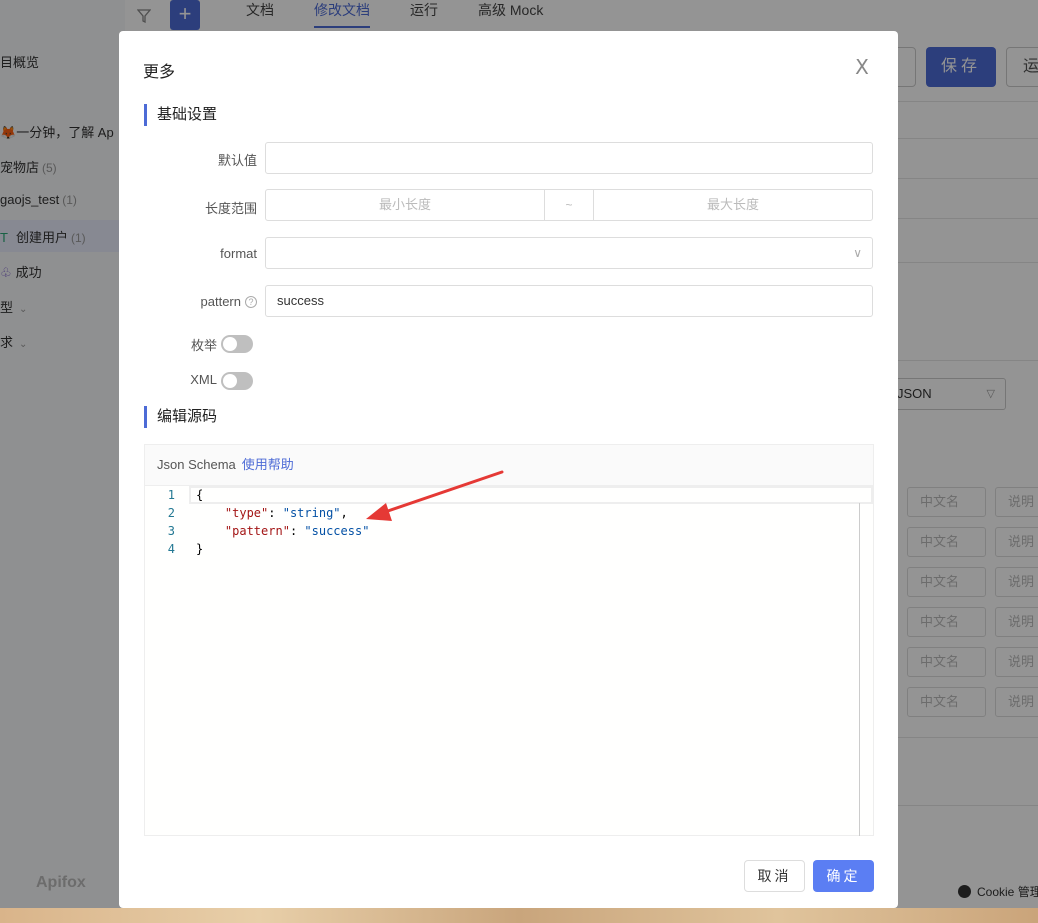 Image resolution: width=1038 pixels, height=923 pixels. I want to click on desktop-background-strip, so click(519, 915).